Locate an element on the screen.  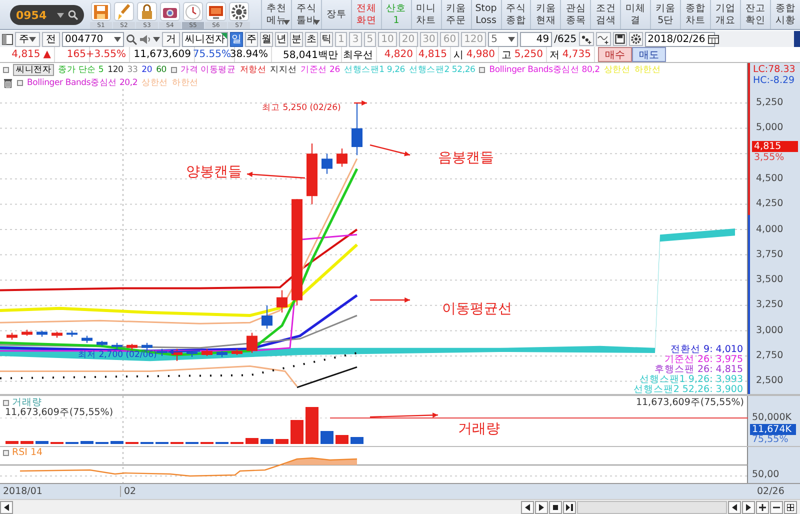
buy-button: 매수 is located at coordinates (615, 54).